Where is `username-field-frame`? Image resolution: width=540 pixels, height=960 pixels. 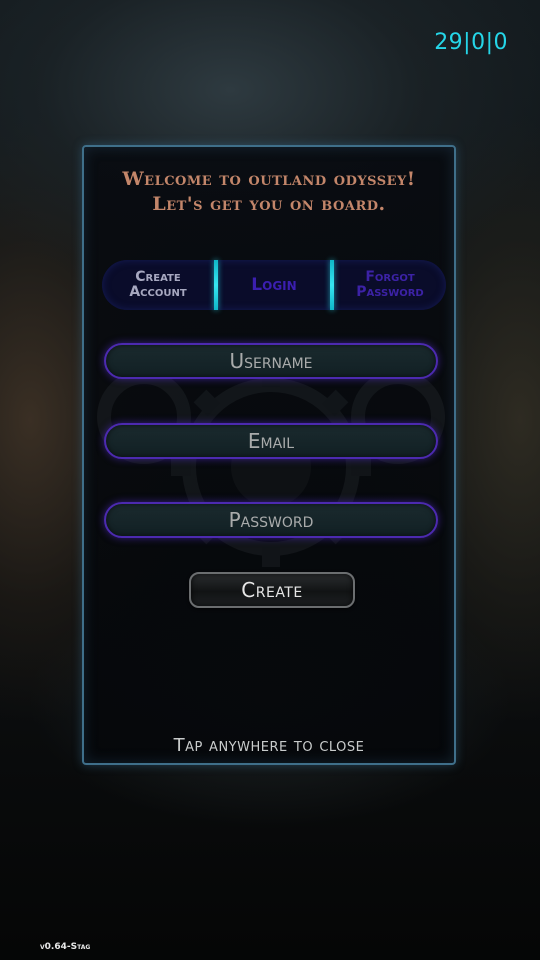
username-field-frame is located at coordinates (271, 361).